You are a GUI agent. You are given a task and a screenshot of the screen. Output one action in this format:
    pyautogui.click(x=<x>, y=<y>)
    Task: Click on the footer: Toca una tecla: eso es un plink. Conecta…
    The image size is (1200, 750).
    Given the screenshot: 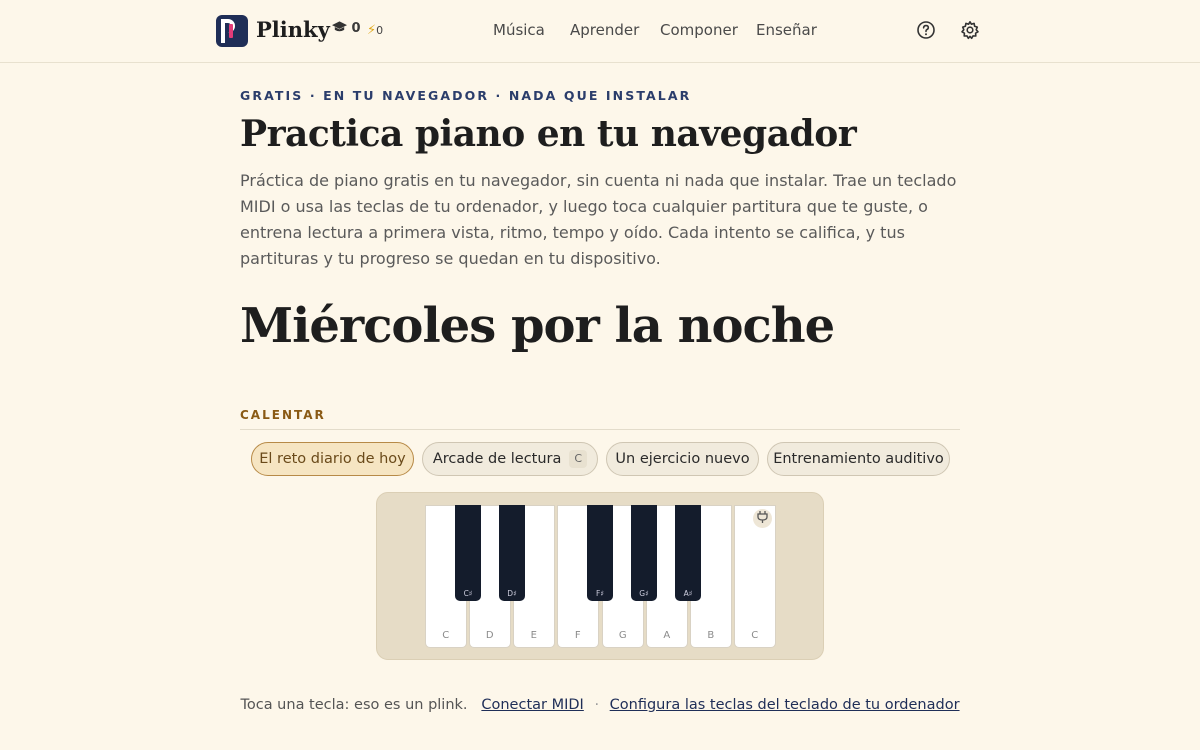 What is the action you would take?
    pyautogui.click(x=600, y=705)
    